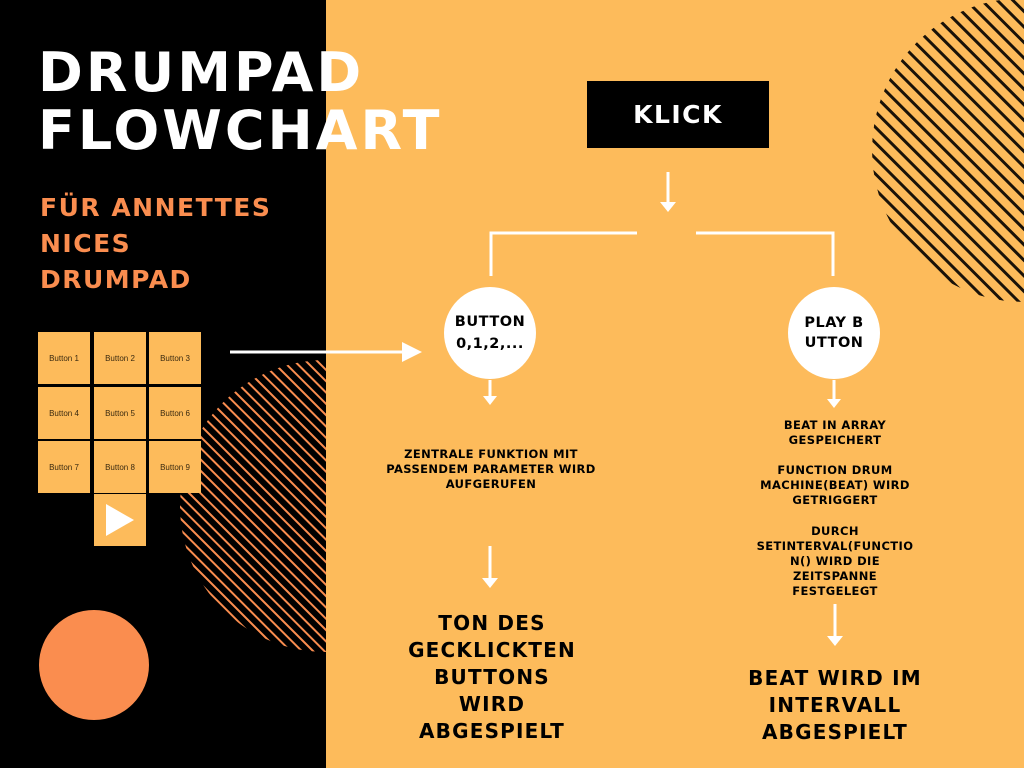 The height and width of the screenshot is (768, 1024). I want to click on page-title: DRUMPAD FLOWCHART, so click(240, 102).